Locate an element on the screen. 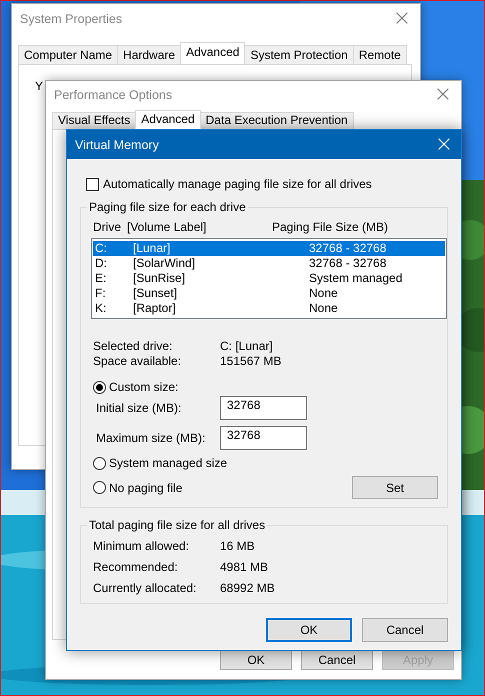  list-cell-text: C: is located at coordinates (101, 248).